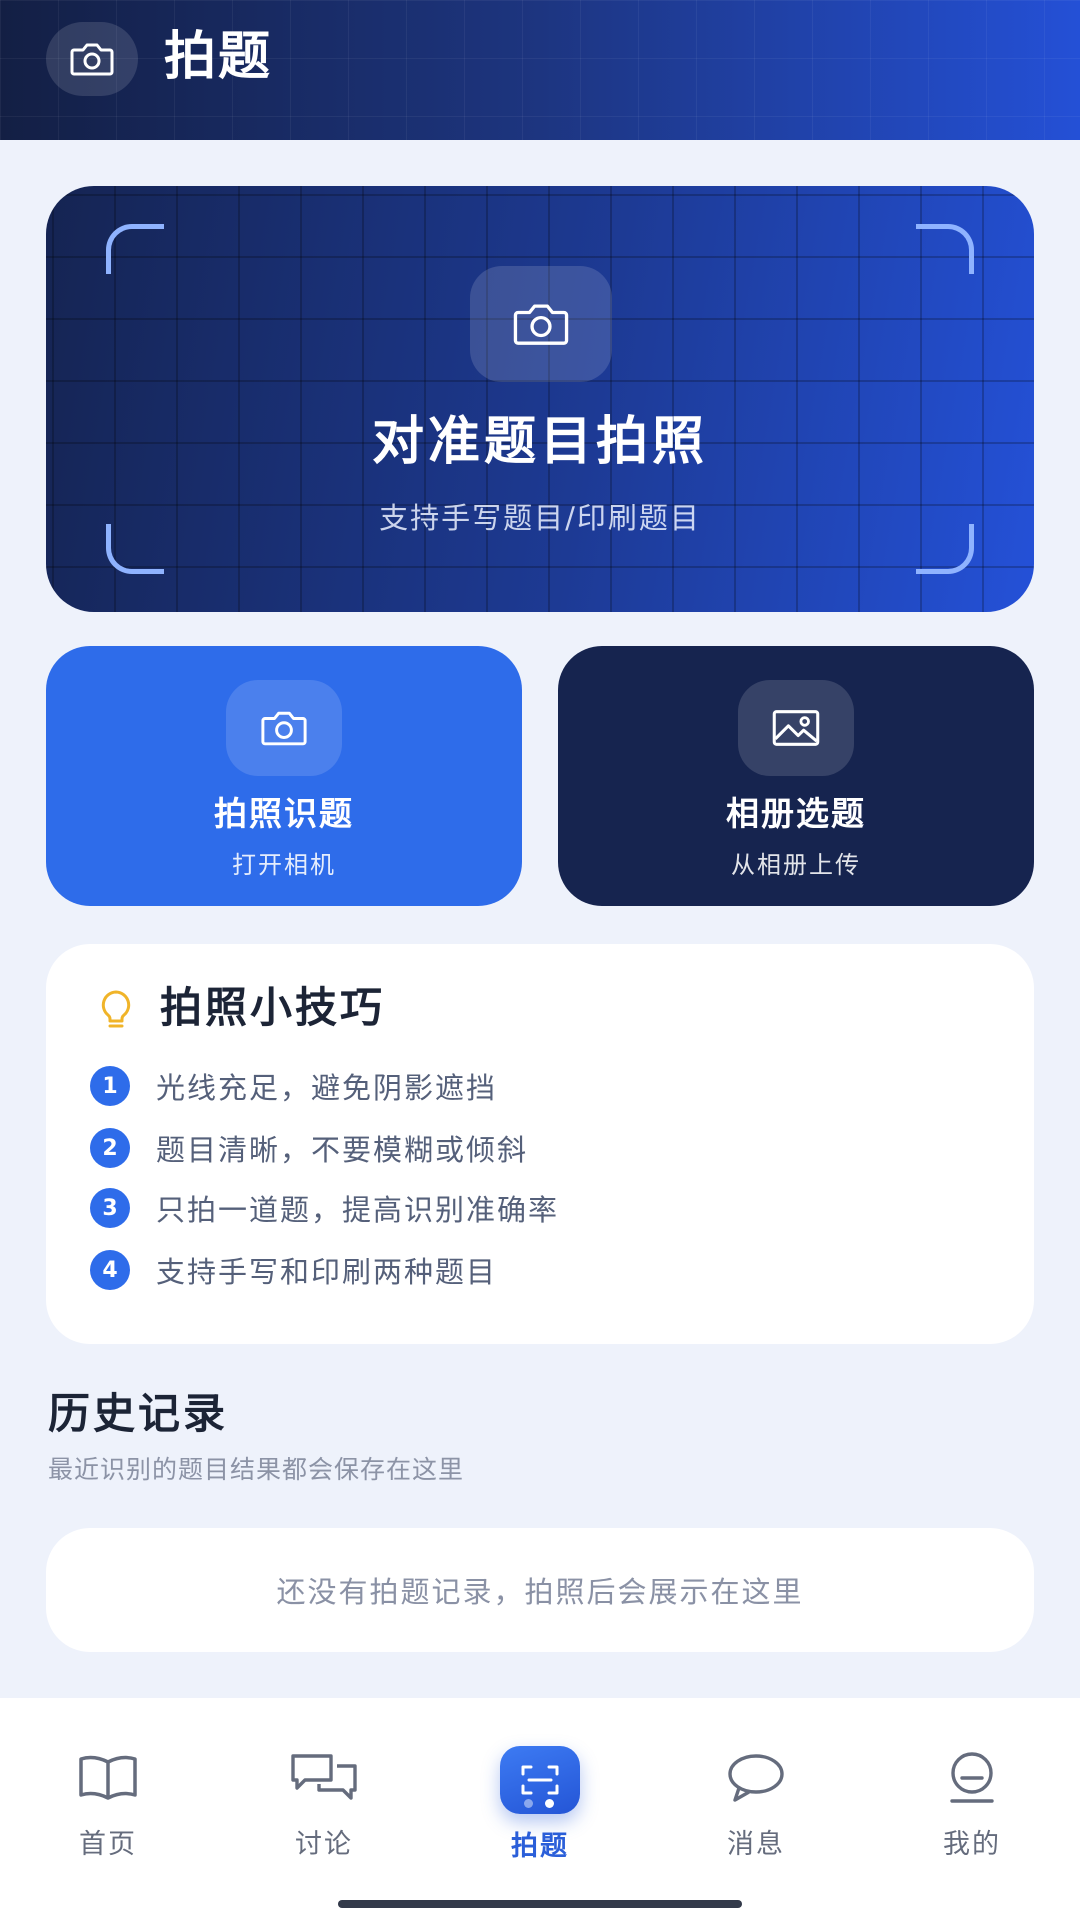  Describe the element at coordinates (540, 70) in the screenshot. I see `page-header: 拍题` at that location.